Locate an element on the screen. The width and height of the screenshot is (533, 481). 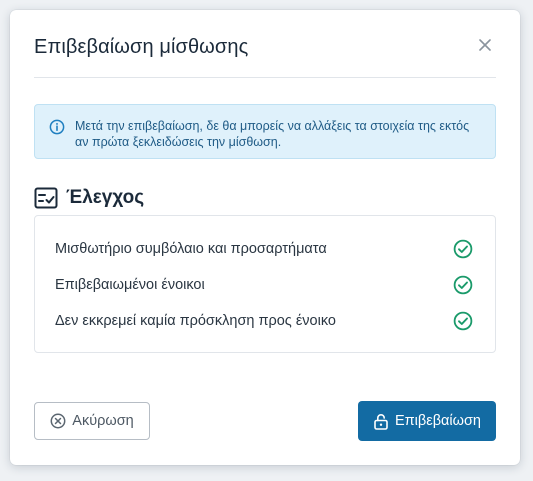
list-item: Δεν εκκρεμεί καμία πρόσκληση προς ένοικο is located at coordinates (264, 321).